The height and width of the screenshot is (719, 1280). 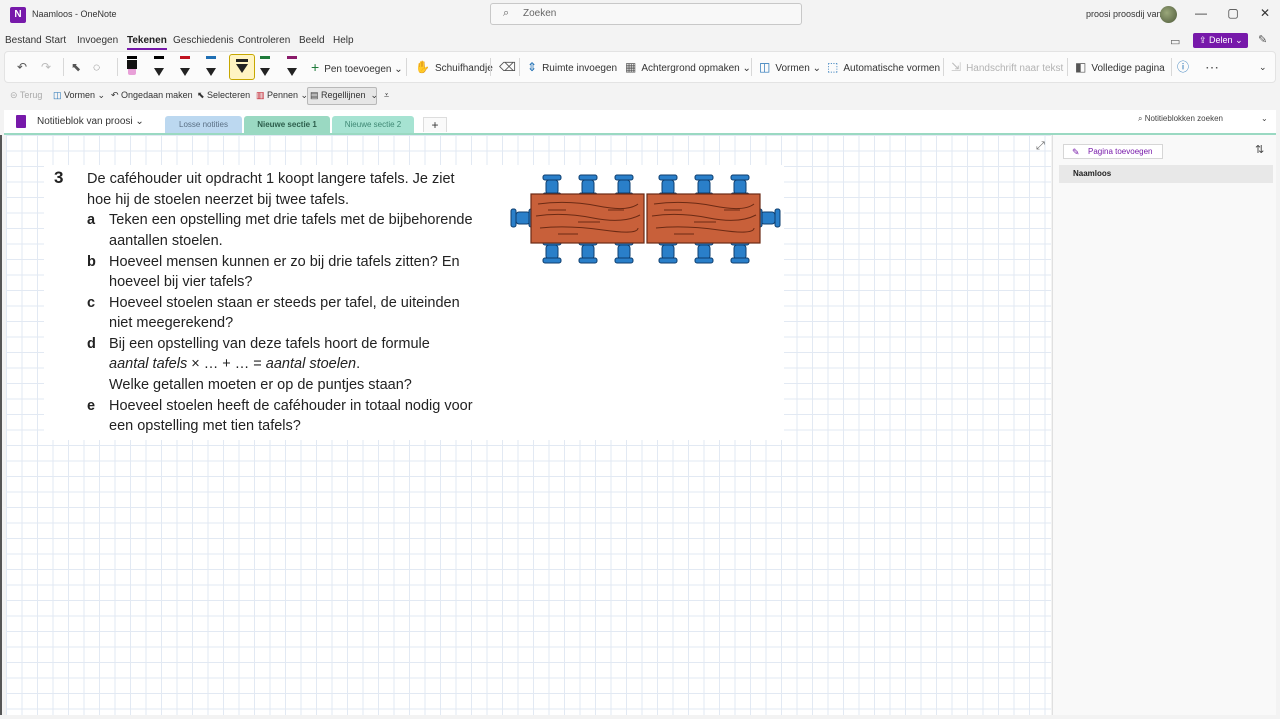 What do you see at coordinates (1233, 13) in the screenshot?
I see `maximize-button: ▢` at bounding box center [1233, 13].